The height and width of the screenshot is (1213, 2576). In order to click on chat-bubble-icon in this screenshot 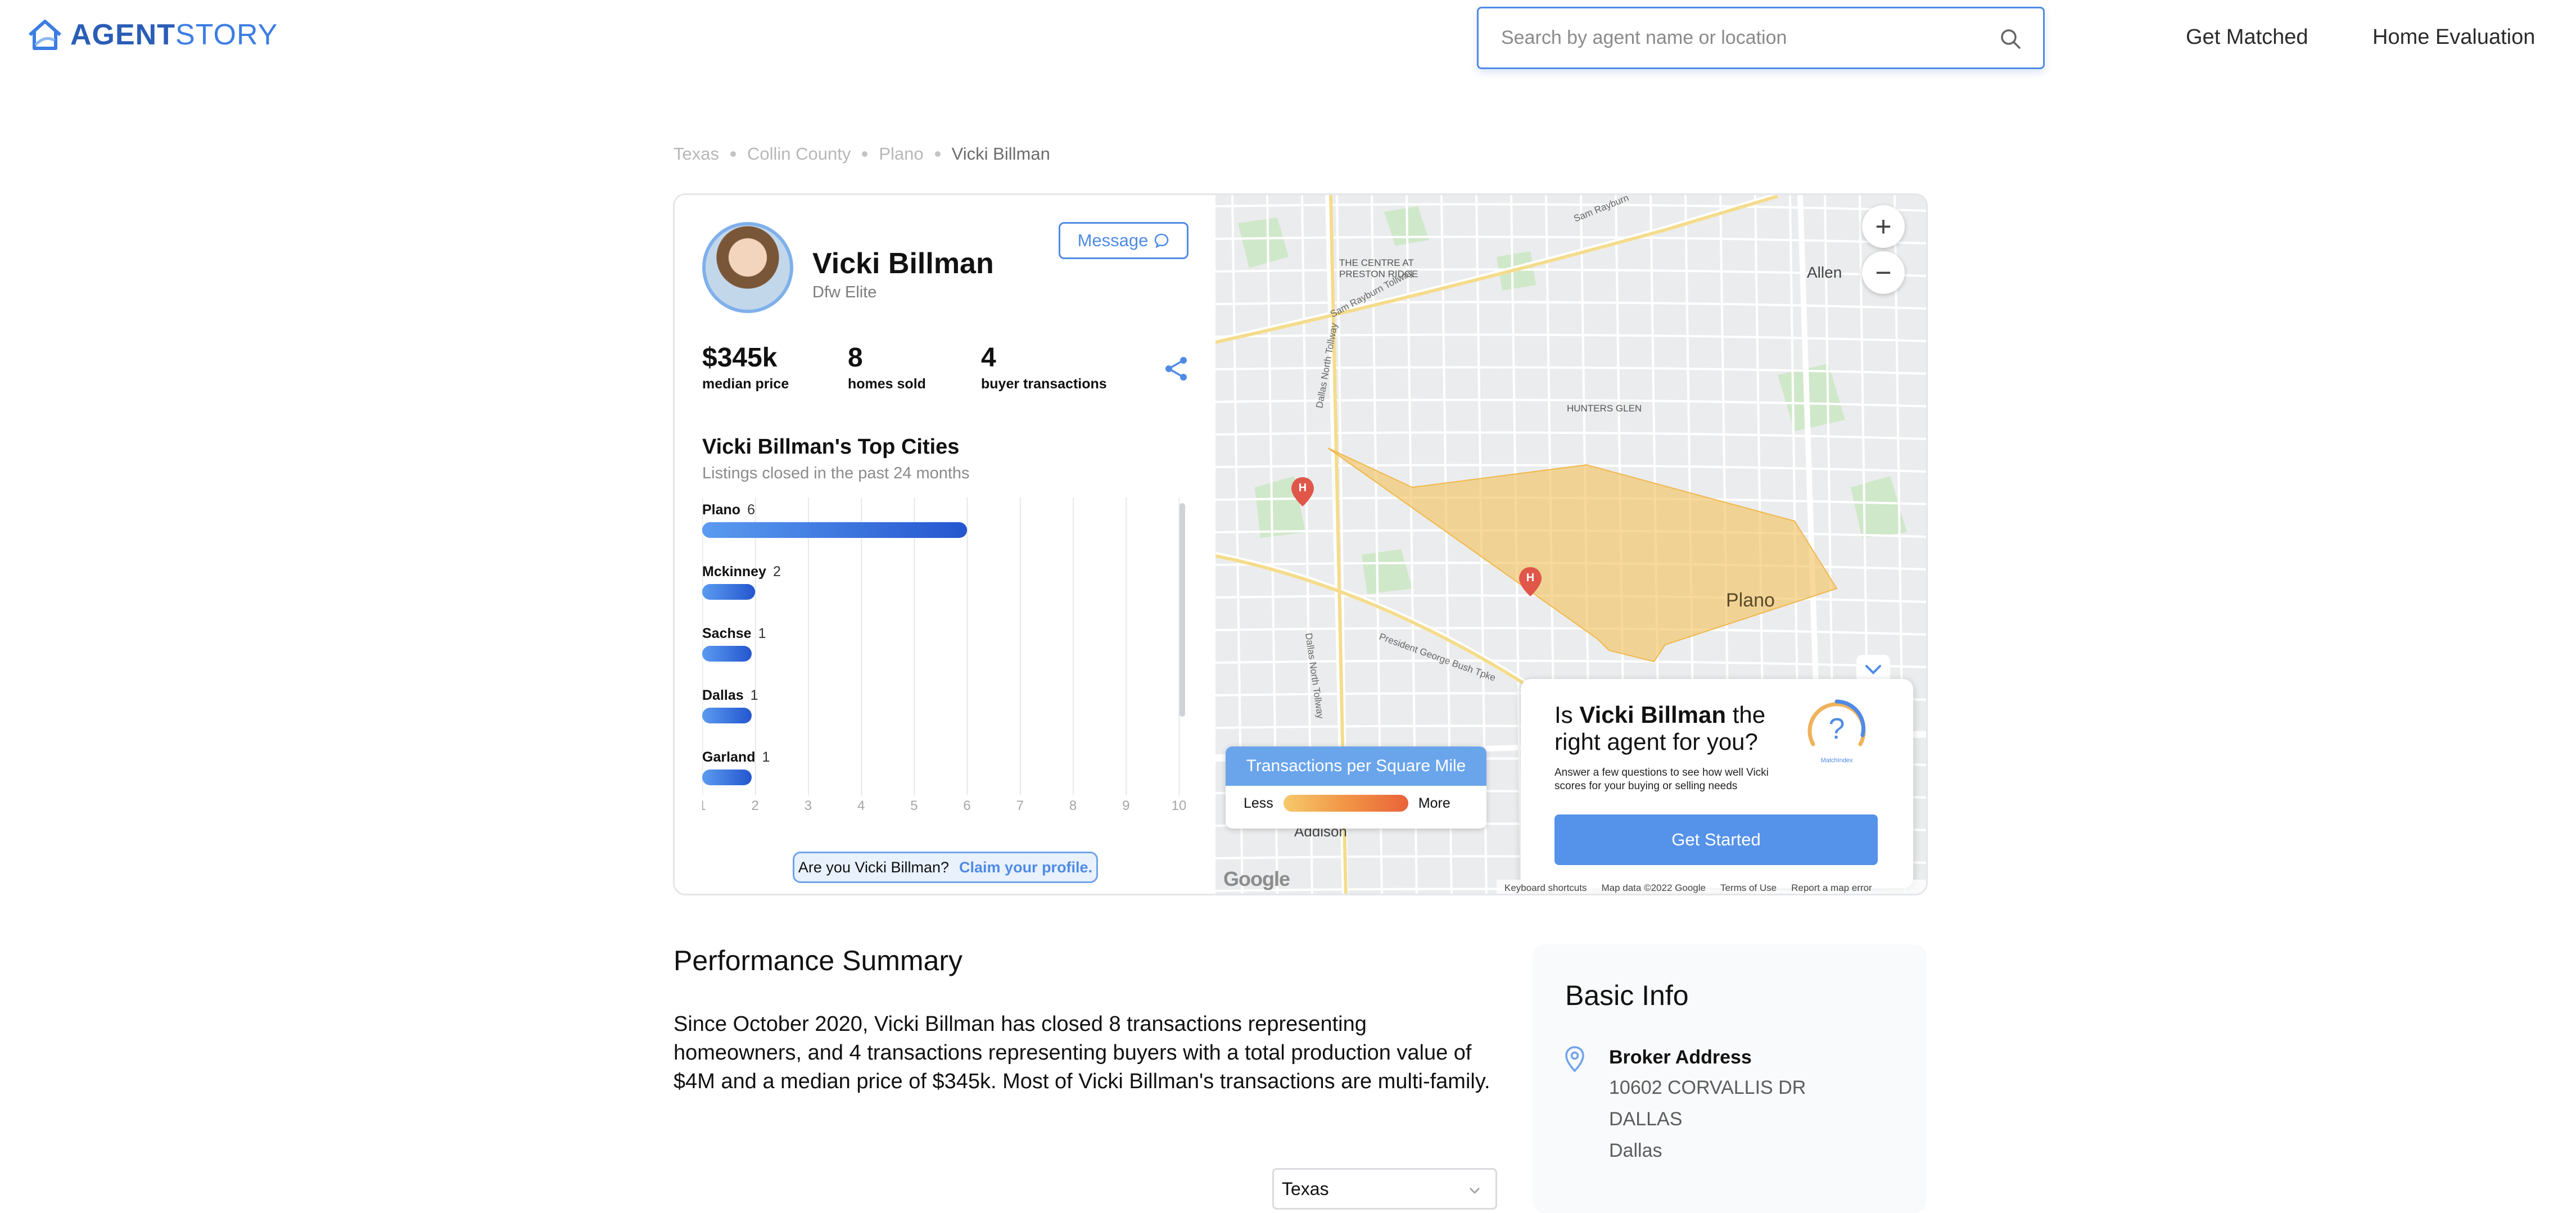, I will do `click(1162, 240)`.